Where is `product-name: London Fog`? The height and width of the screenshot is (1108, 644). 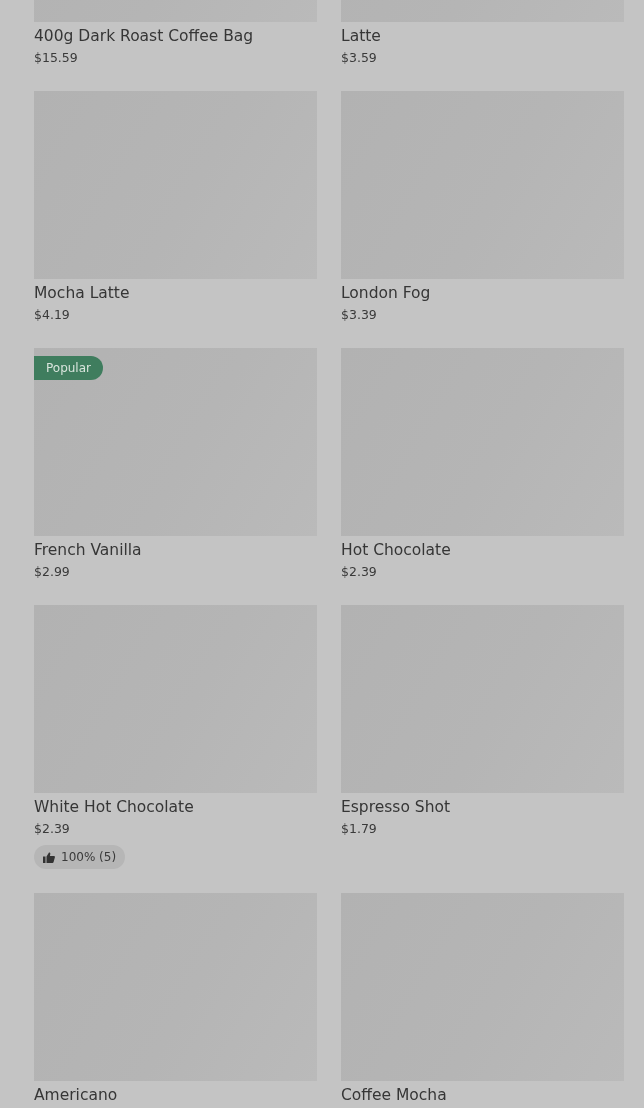 product-name: London Fog is located at coordinates (386, 293).